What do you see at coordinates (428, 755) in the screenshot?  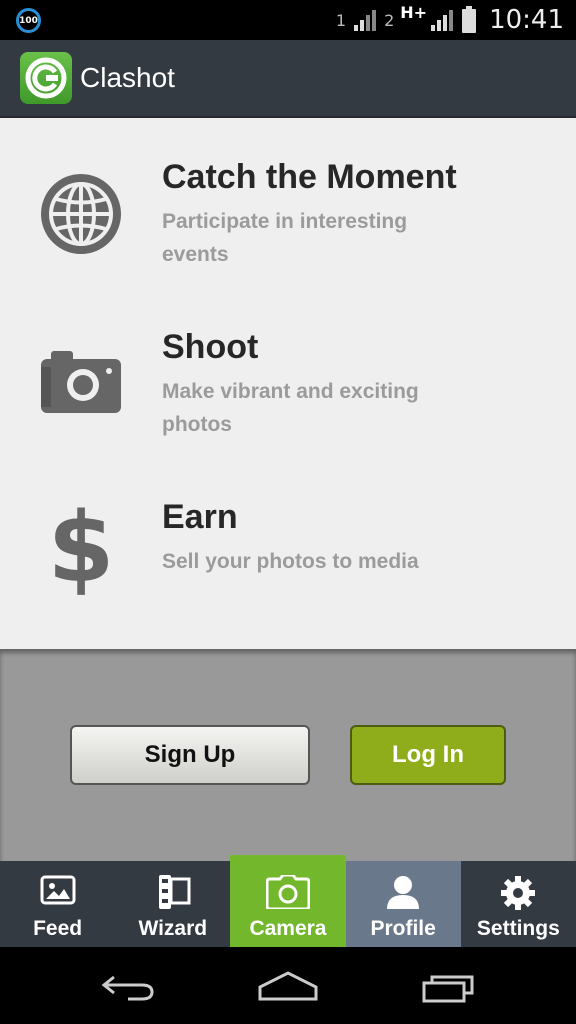 I see `login-button: Log In` at bounding box center [428, 755].